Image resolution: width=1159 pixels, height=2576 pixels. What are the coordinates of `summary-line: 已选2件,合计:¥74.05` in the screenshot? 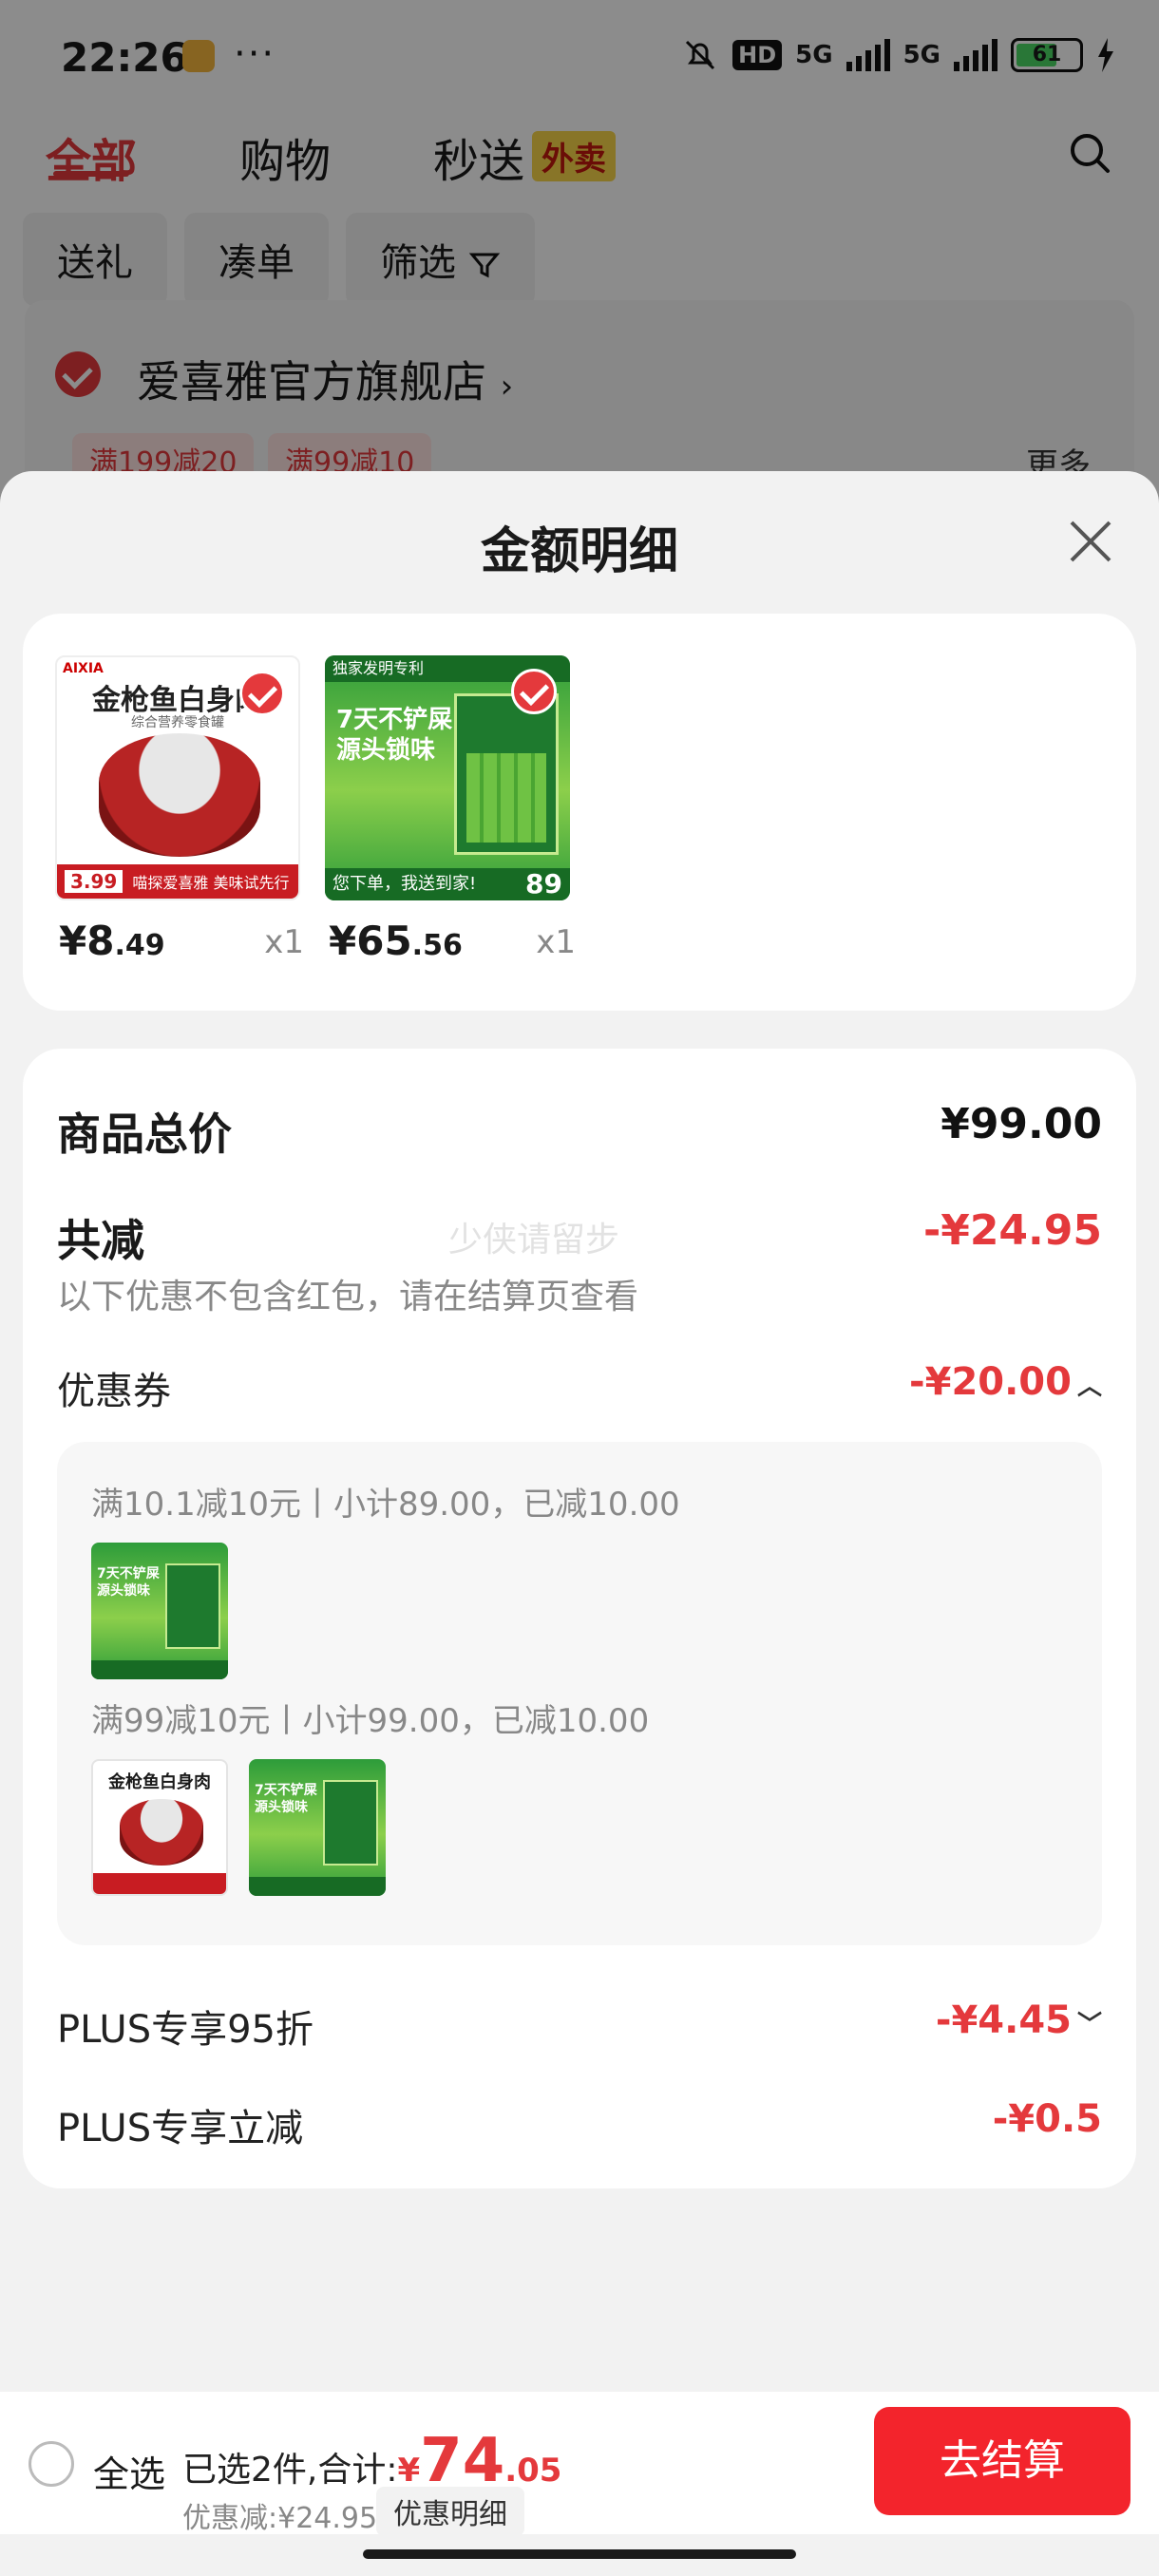 It's located at (371, 2461).